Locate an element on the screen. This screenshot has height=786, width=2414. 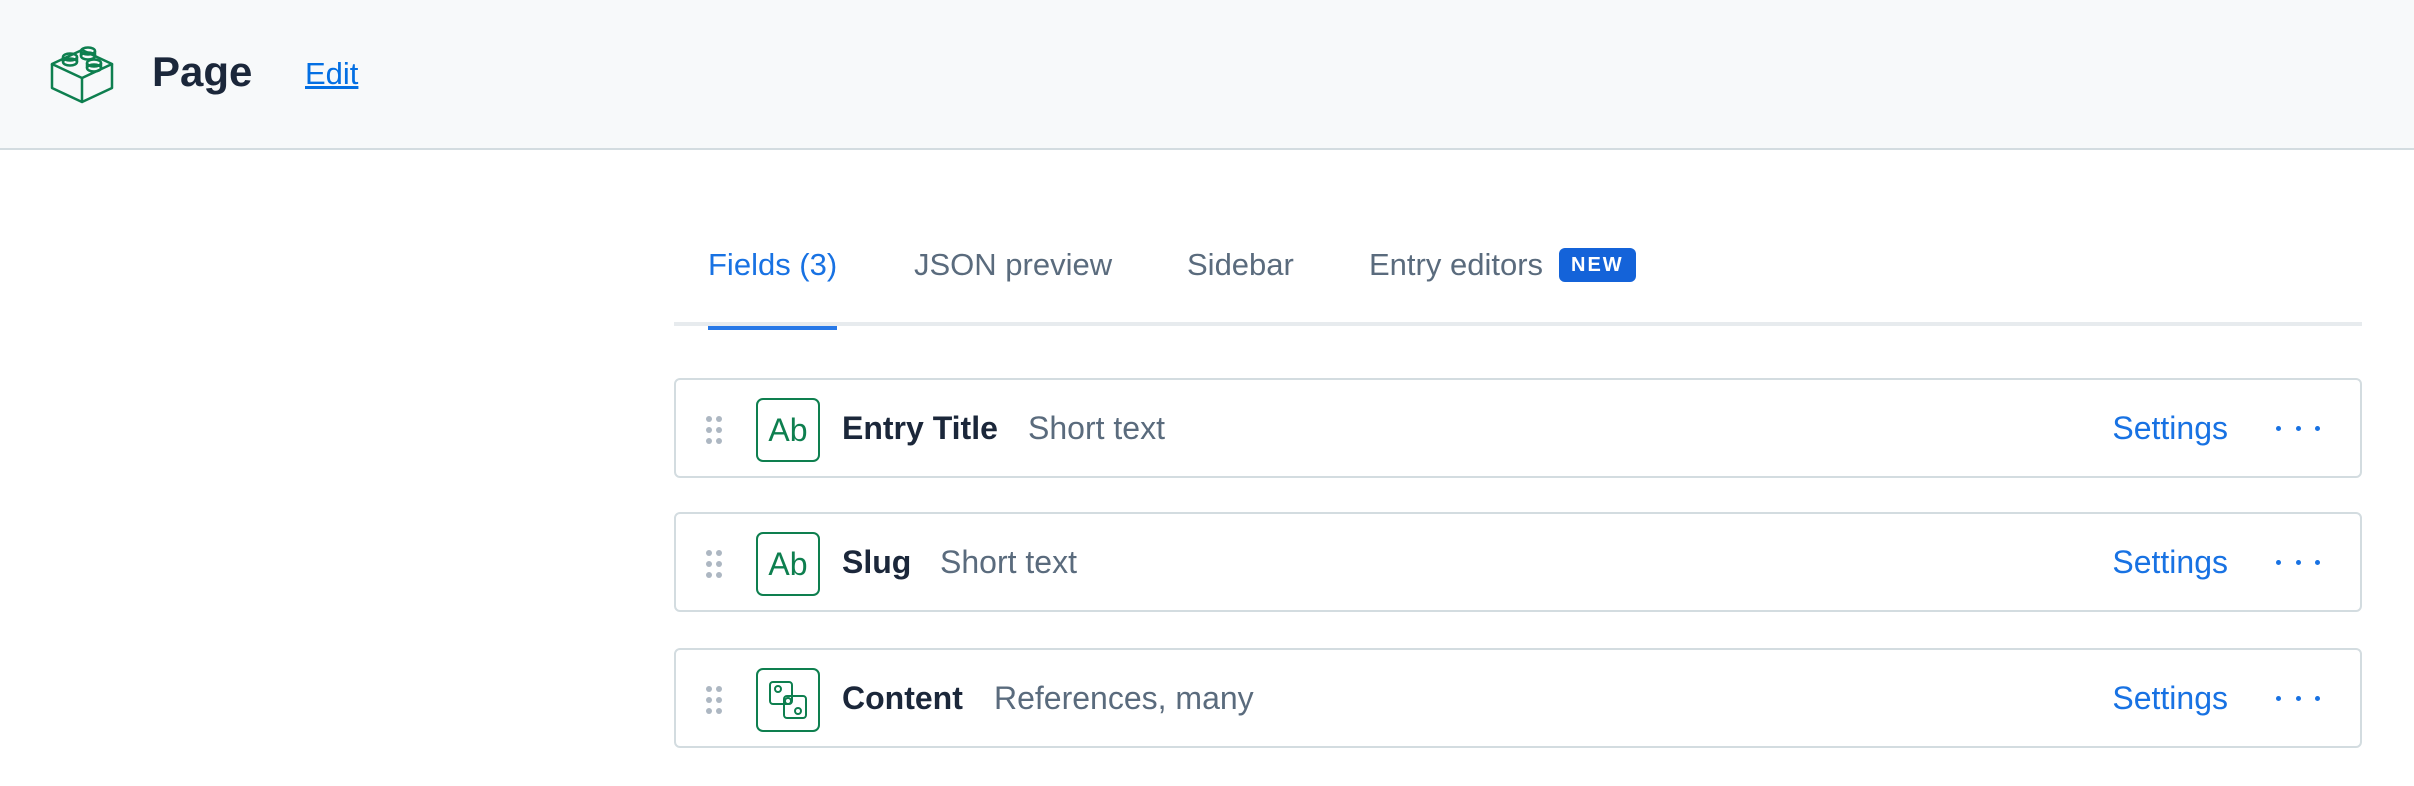
tab-fields-label: Fields (3) is located at coordinates (773, 264).